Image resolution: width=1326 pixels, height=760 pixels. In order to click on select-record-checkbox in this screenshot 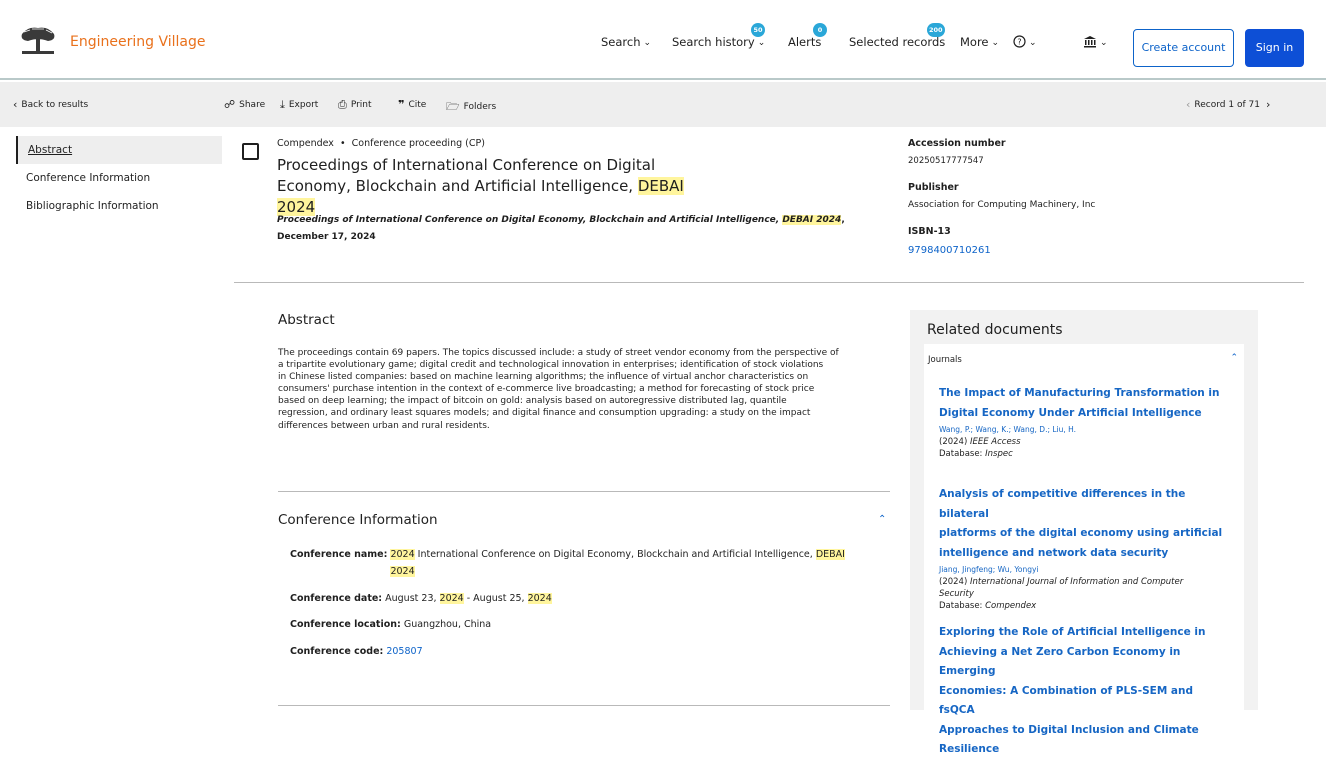, I will do `click(250, 151)`.